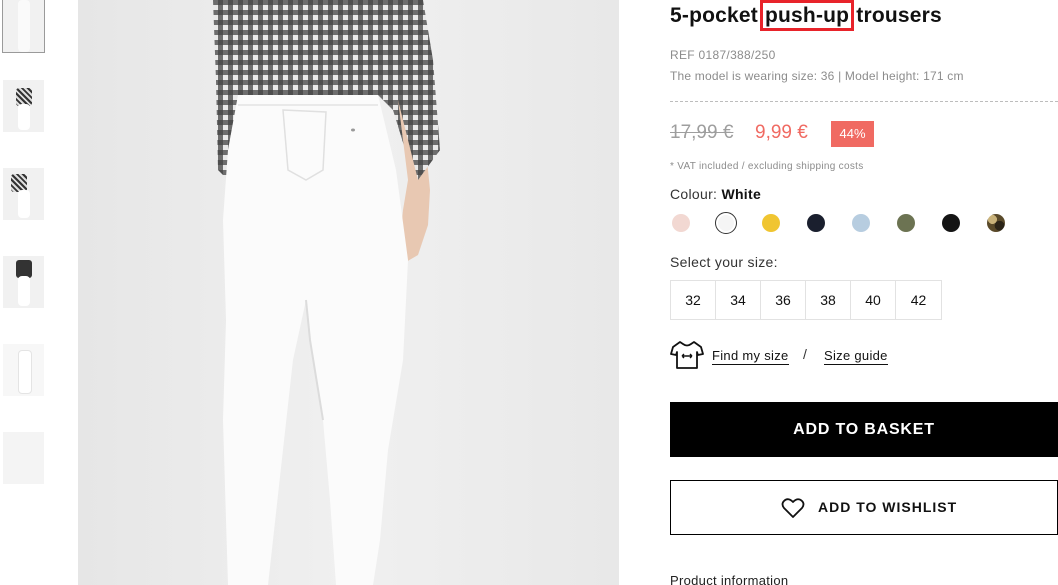  What do you see at coordinates (864, 101) in the screenshot?
I see `divider` at bounding box center [864, 101].